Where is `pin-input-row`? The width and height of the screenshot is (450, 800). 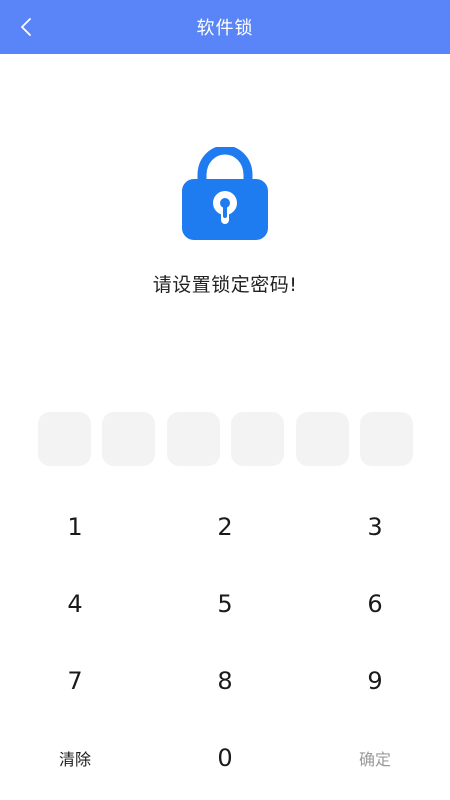 pin-input-row is located at coordinates (225, 439).